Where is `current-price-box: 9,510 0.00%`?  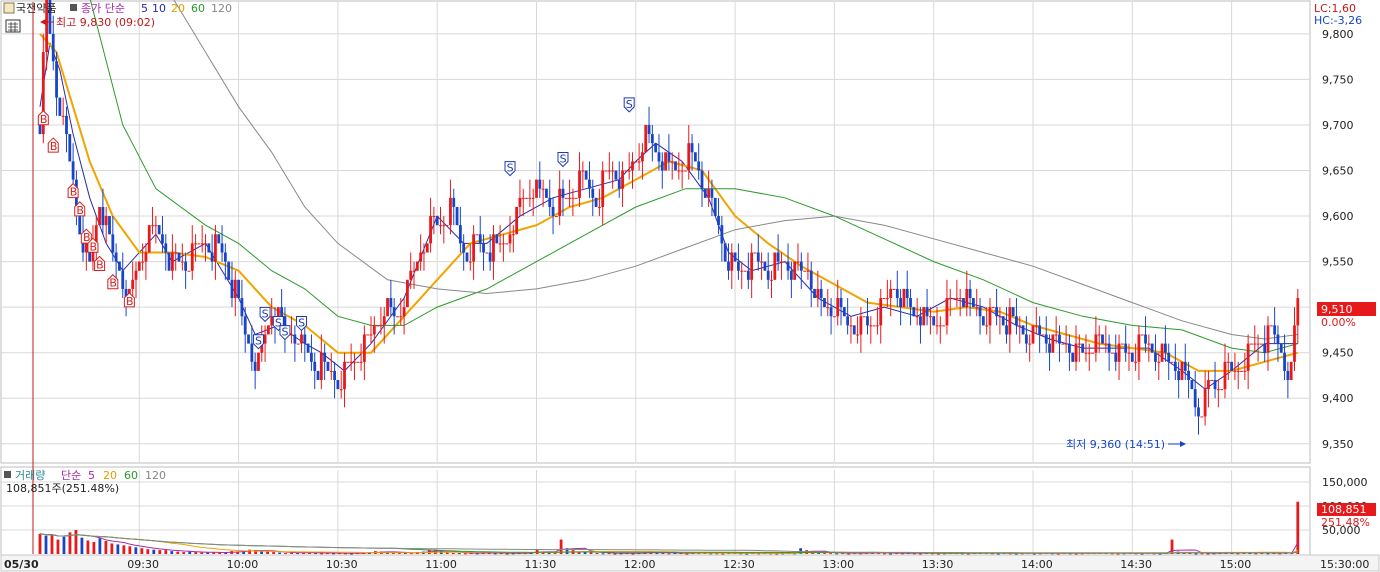 current-price-box: 9,510 0.00% is located at coordinates (1346, 315).